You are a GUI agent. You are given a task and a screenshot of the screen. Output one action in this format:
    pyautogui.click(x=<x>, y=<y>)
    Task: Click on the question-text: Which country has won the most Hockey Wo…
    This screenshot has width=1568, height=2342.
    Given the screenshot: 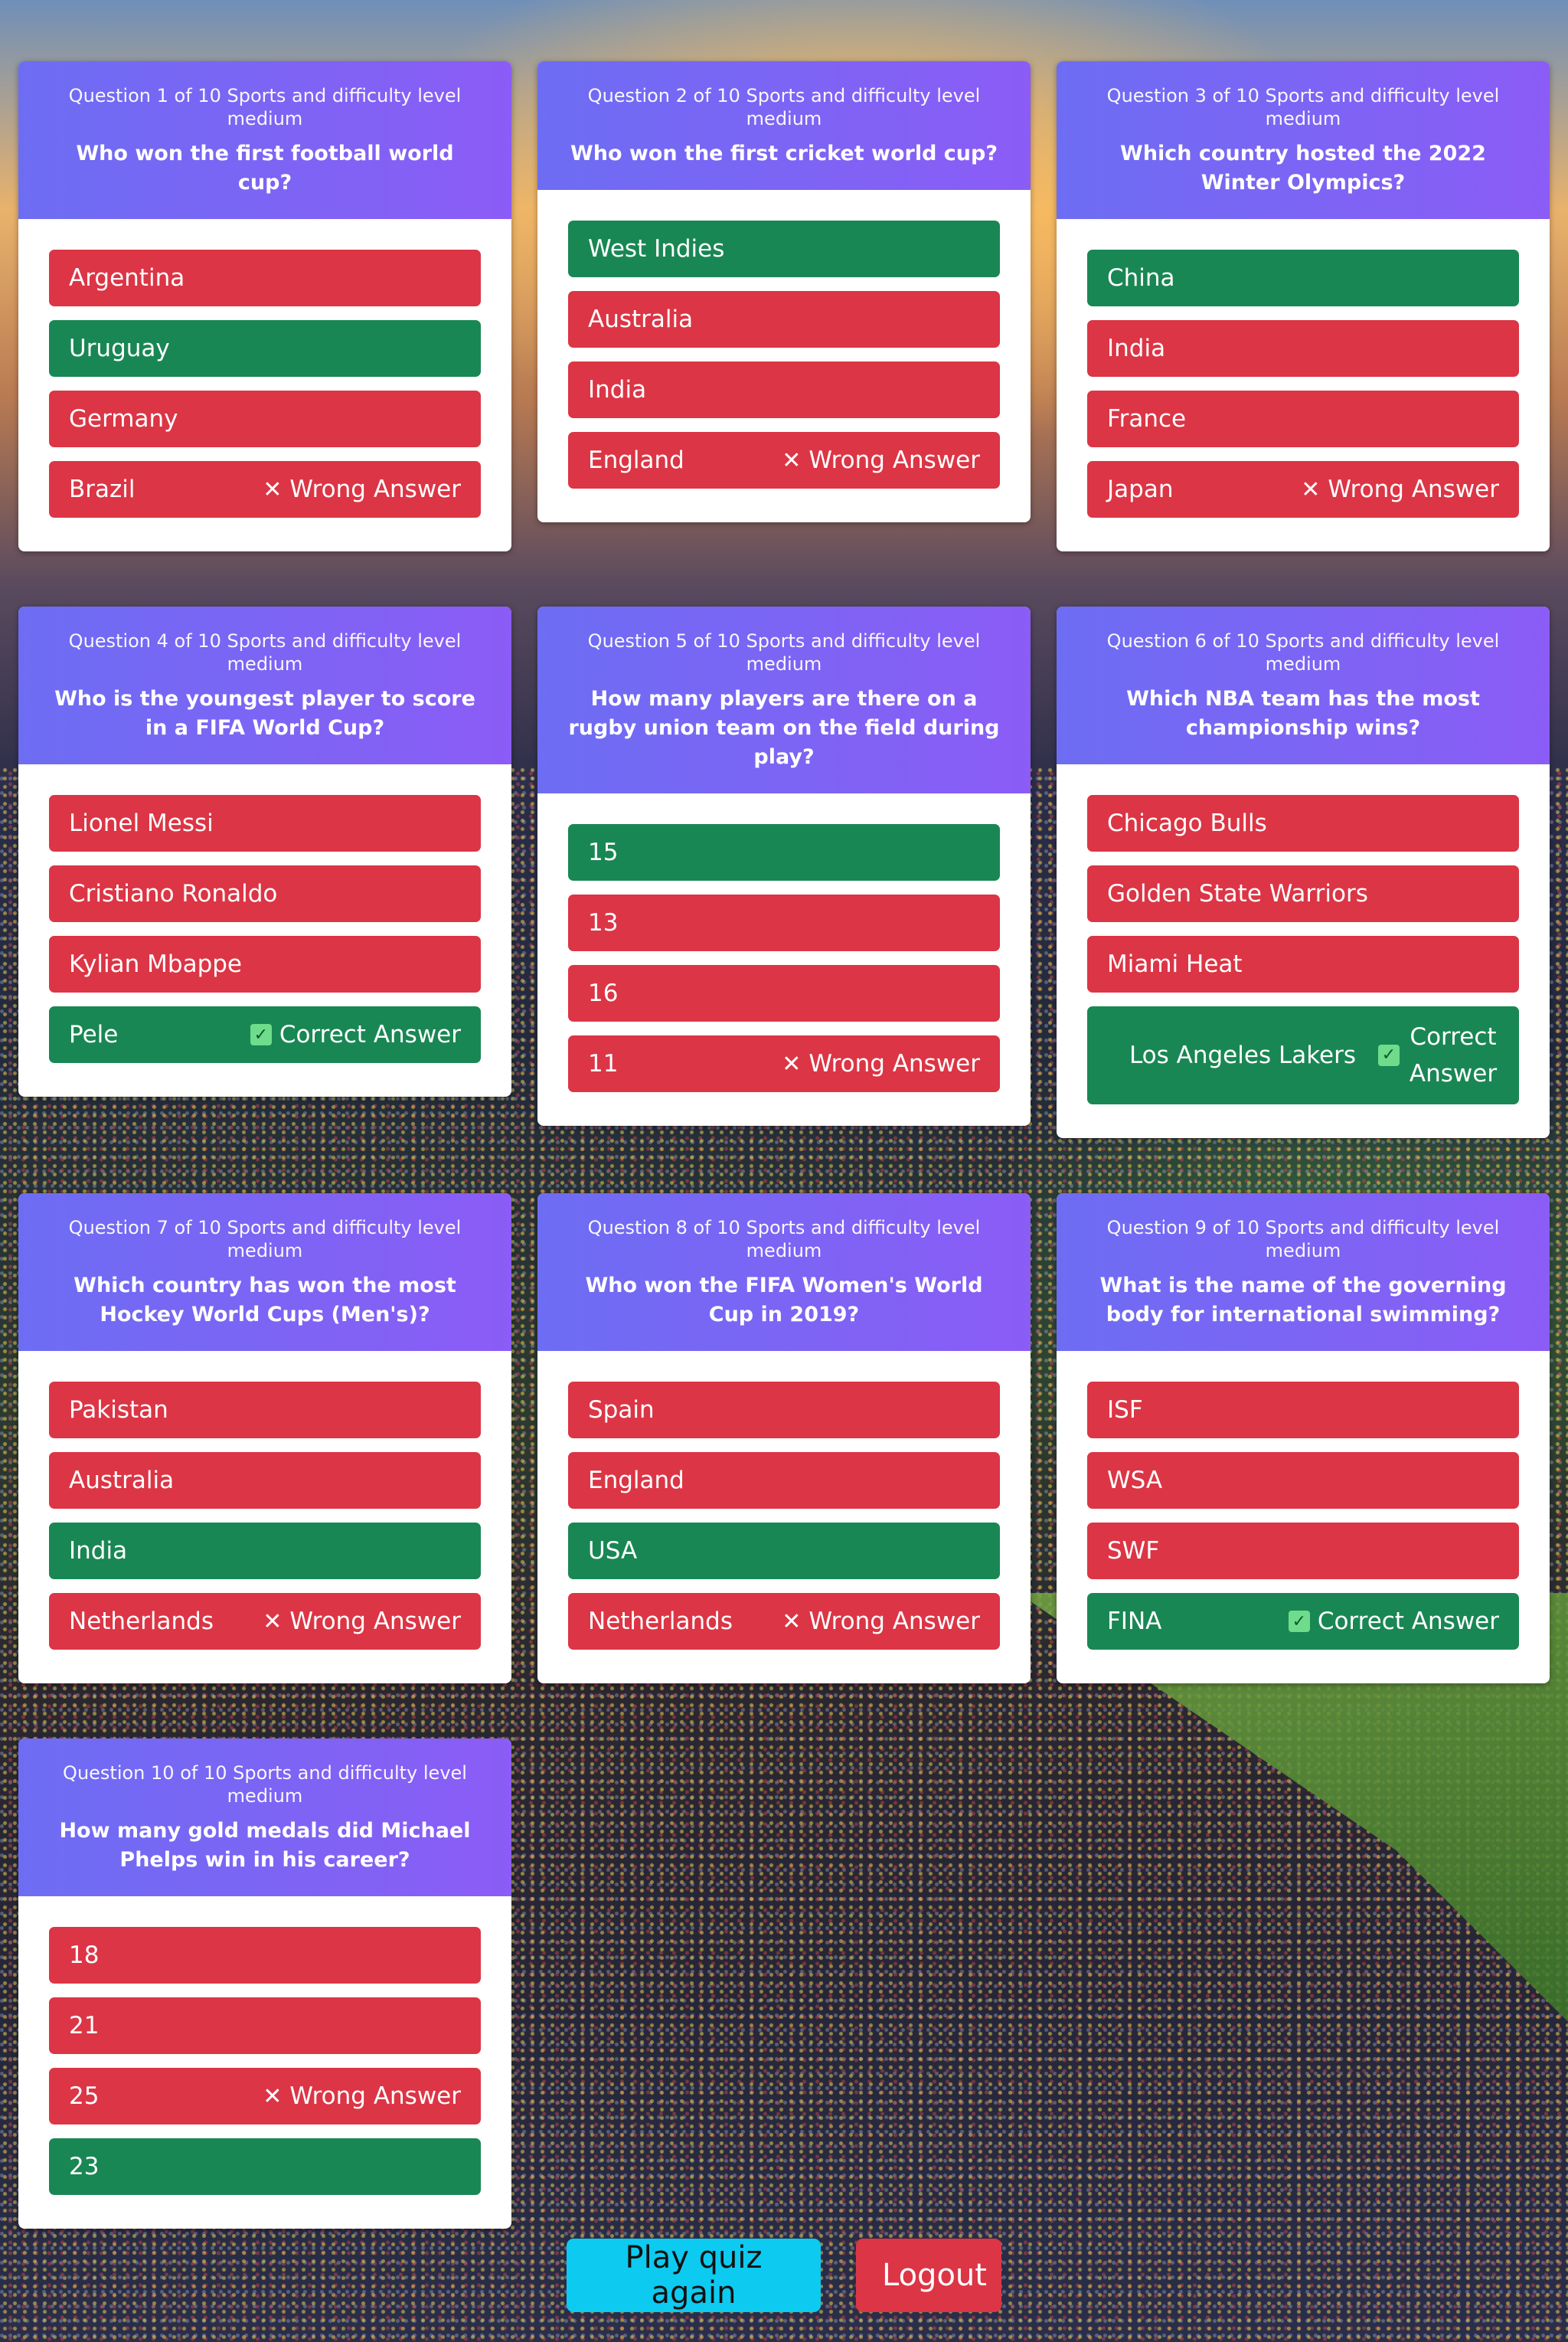 What is the action you would take?
    pyautogui.click(x=265, y=1300)
    